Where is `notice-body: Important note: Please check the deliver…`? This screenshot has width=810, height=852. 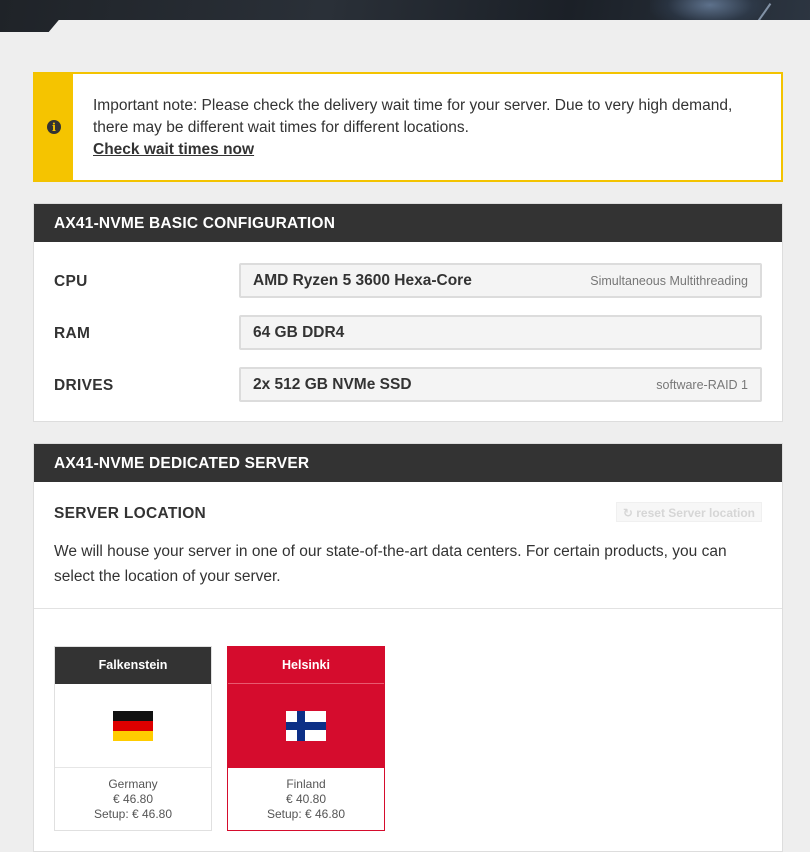
notice-body: Important note: Please check the deliver… is located at coordinates (427, 127).